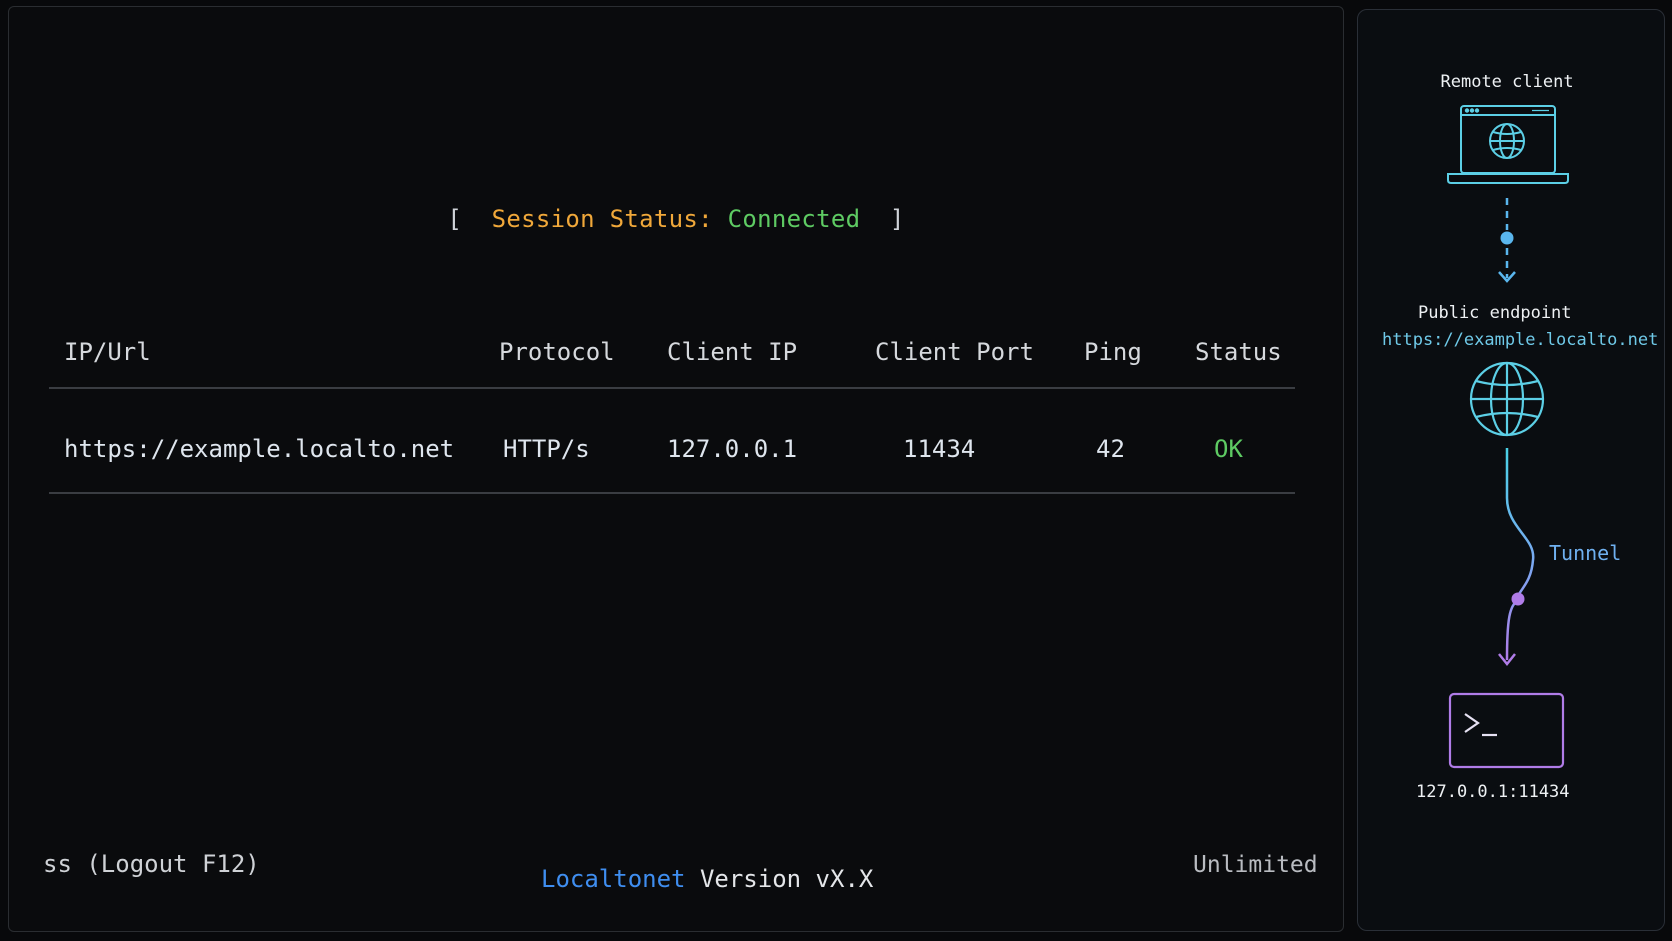  Describe the element at coordinates (1516, 557) in the screenshot. I see `tunnel-path` at that location.